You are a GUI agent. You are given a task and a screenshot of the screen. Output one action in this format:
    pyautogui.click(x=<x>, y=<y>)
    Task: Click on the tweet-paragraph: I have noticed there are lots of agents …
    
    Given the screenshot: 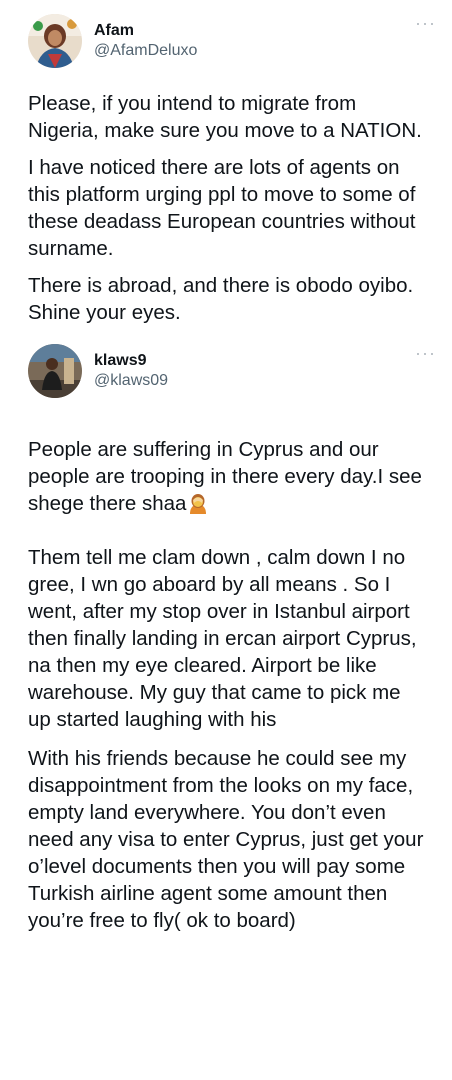 What is the action you would take?
    pyautogui.click(x=222, y=208)
    